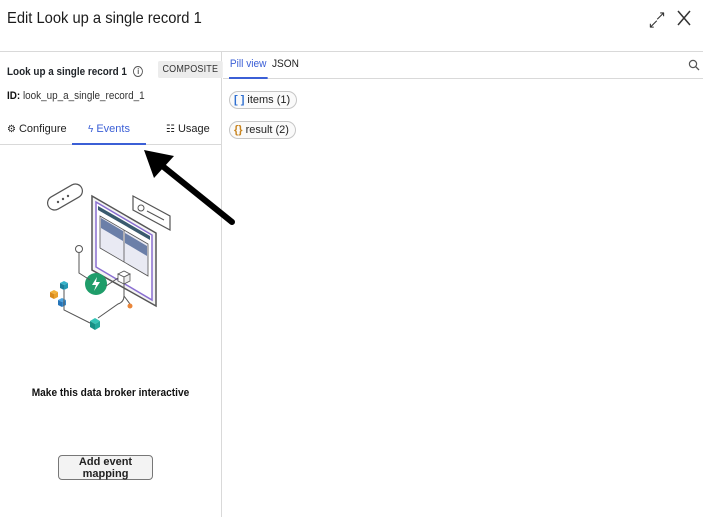  I want to click on tab-events: ϟ Events, so click(109, 129).